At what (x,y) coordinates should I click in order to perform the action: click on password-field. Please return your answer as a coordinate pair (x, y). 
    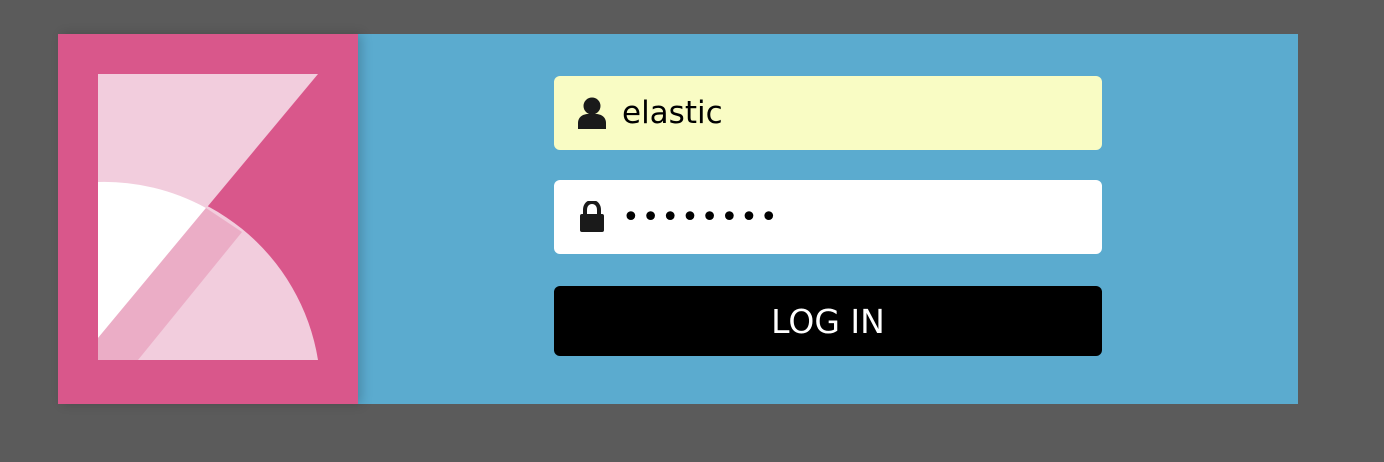
    Looking at the image, I should click on (828, 217).